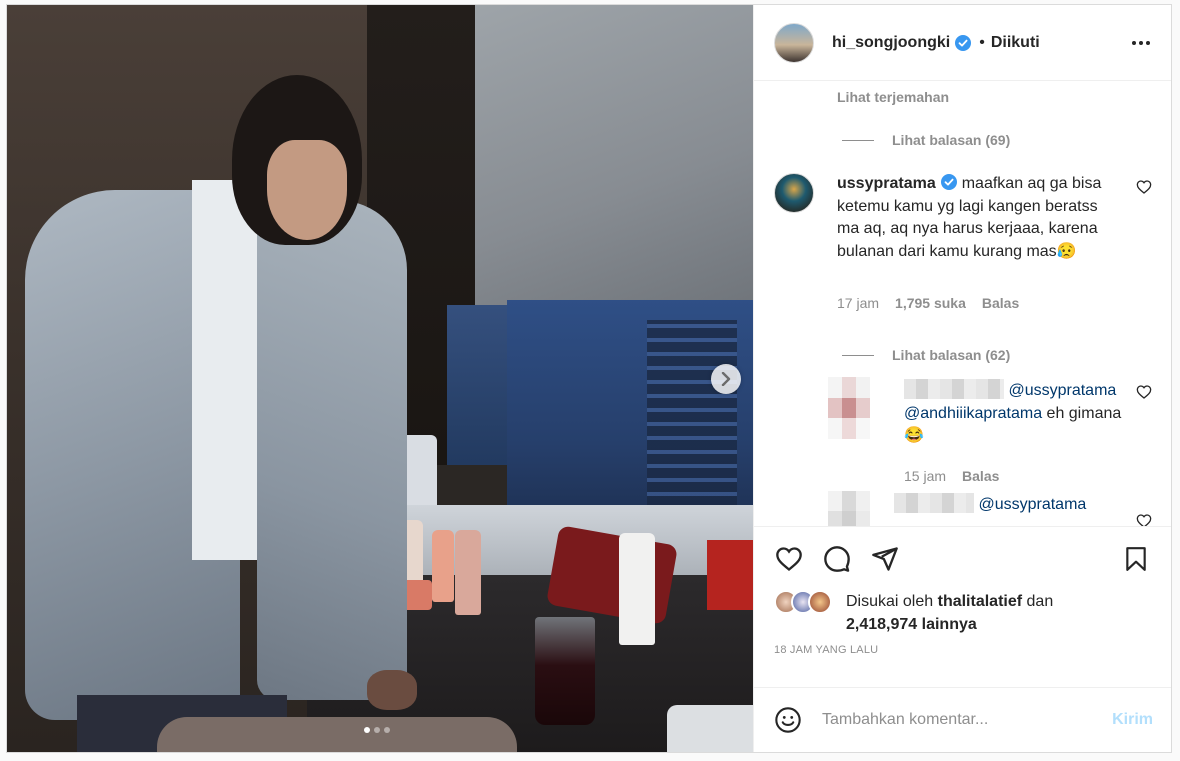  What do you see at coordinates (973, 413) in the screenshot?
I see `reply-mention: @andhiiikapratama` at bounding box center [973, 413].